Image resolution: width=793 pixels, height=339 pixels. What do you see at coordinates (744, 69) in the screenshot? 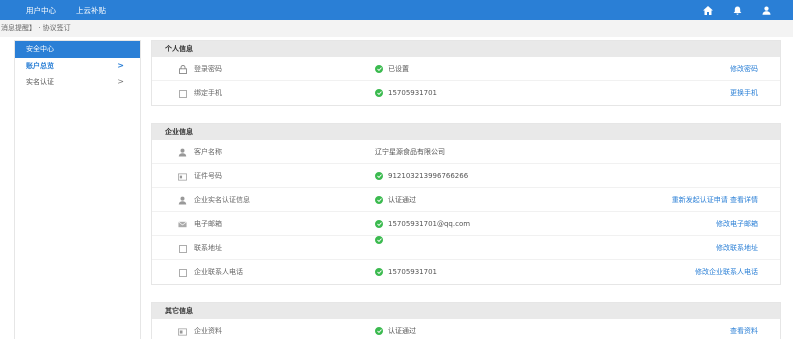
I see `row-action-link: 修改密码` at bounding box center [744, 69].